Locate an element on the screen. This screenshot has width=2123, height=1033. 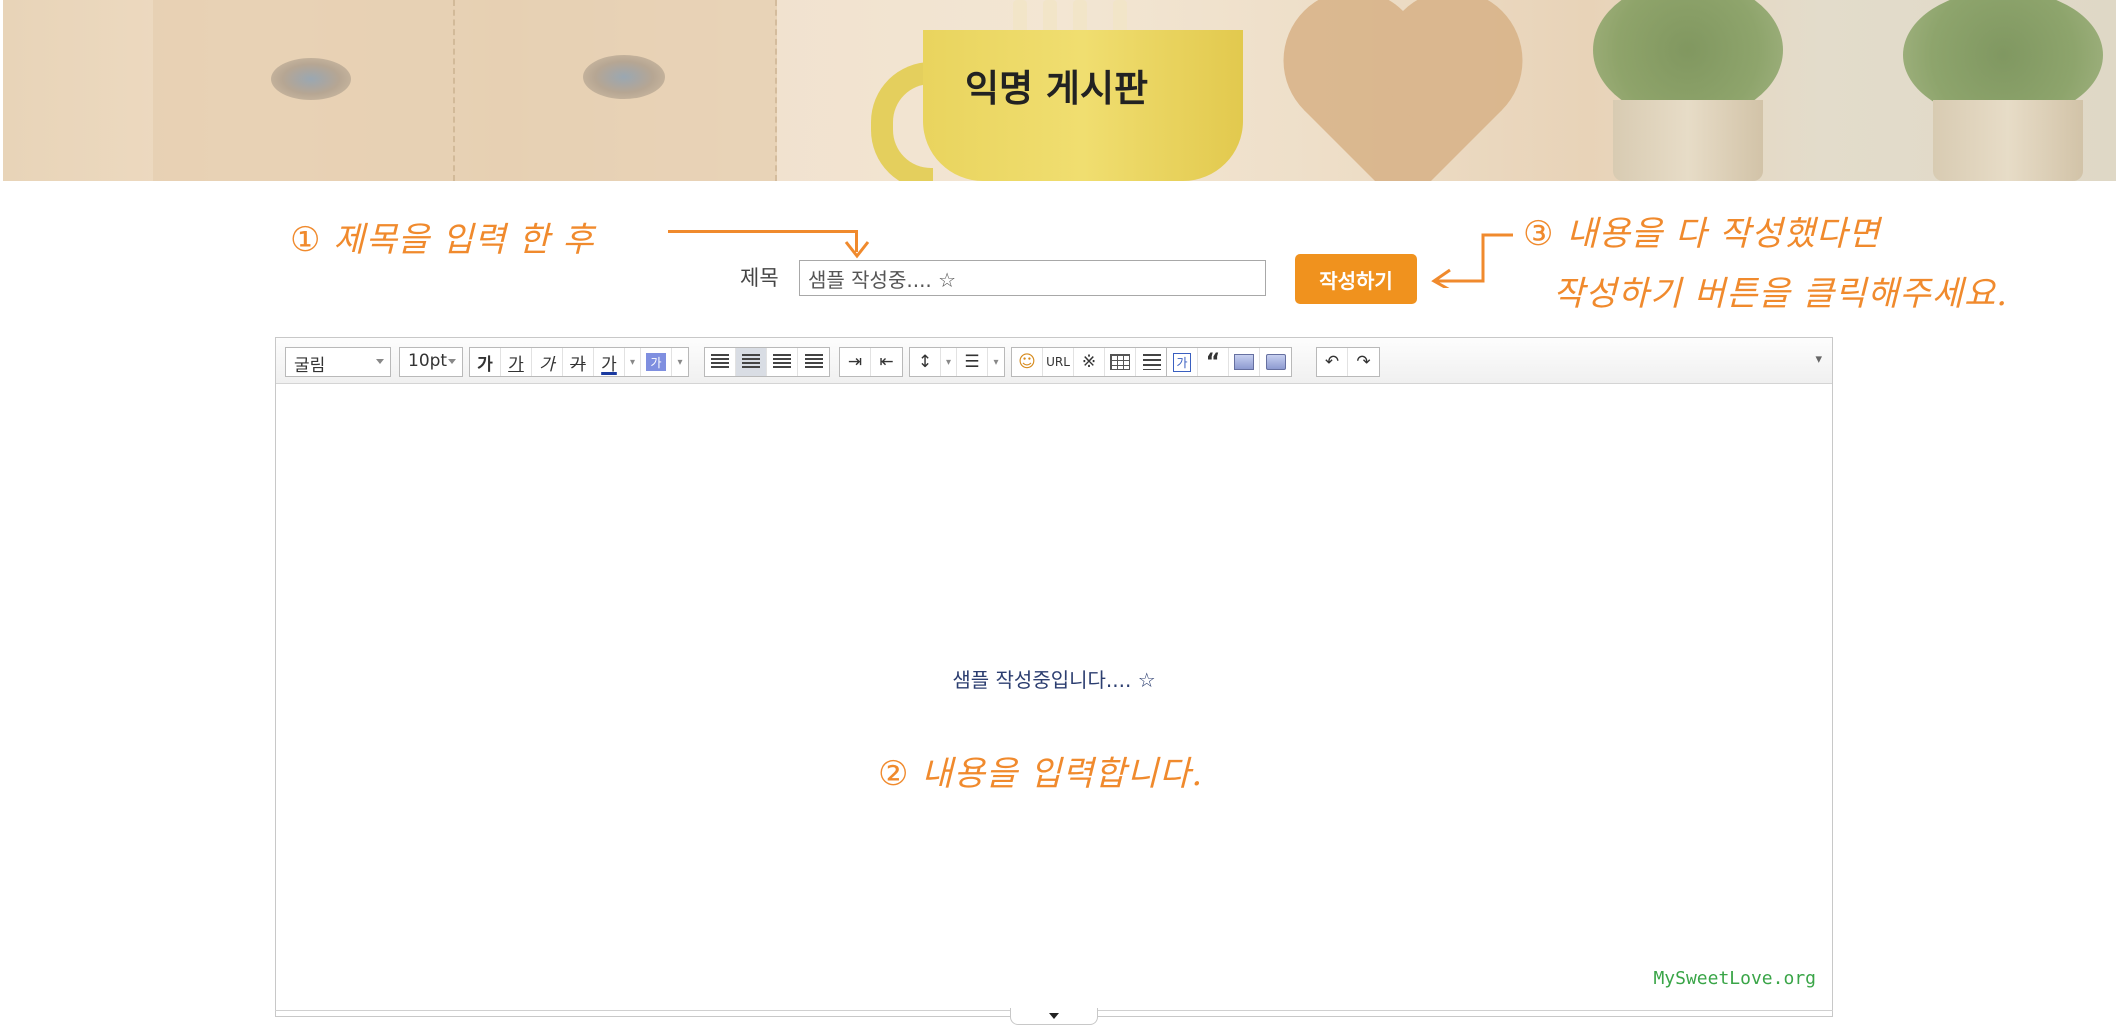
list-dropdown-icon: ▾ is located at coordinates (996, 362).